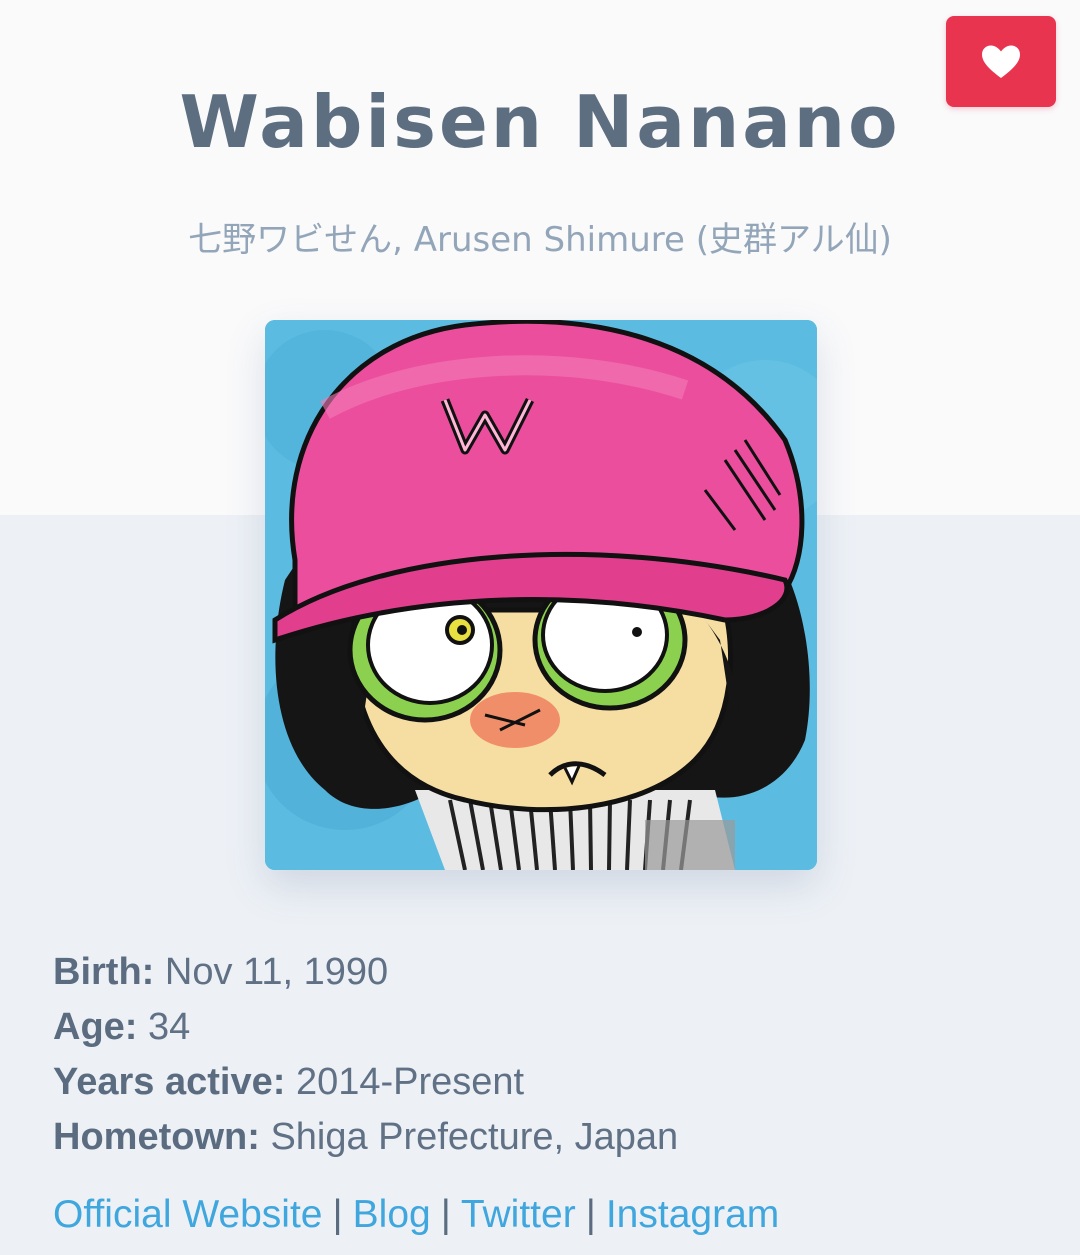  Describe the element at coordinates (540, 240) in the screenshot. I see `artist-aliases: 七野ワビせん, Arusen Shimure (史群アル仙)` at that location.